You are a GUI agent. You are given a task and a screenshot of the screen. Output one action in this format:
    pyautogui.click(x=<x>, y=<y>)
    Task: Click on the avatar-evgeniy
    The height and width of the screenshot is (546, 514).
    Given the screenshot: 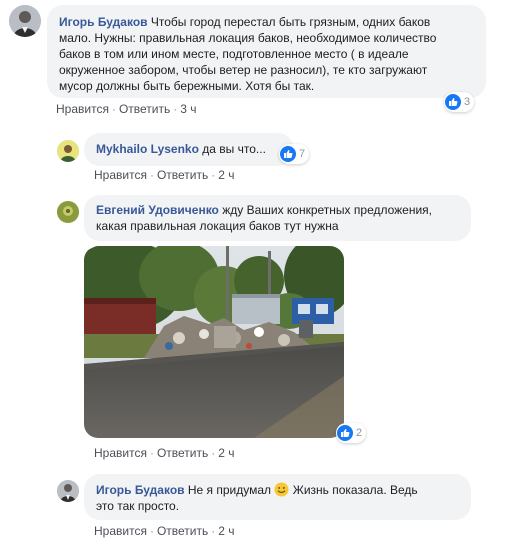 What is the action you would take?
    pyautogui.click(x=68, y=212)
    